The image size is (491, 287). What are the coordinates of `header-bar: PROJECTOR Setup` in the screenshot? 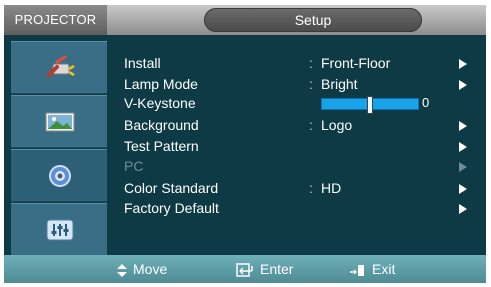 It's located at (245, 20).